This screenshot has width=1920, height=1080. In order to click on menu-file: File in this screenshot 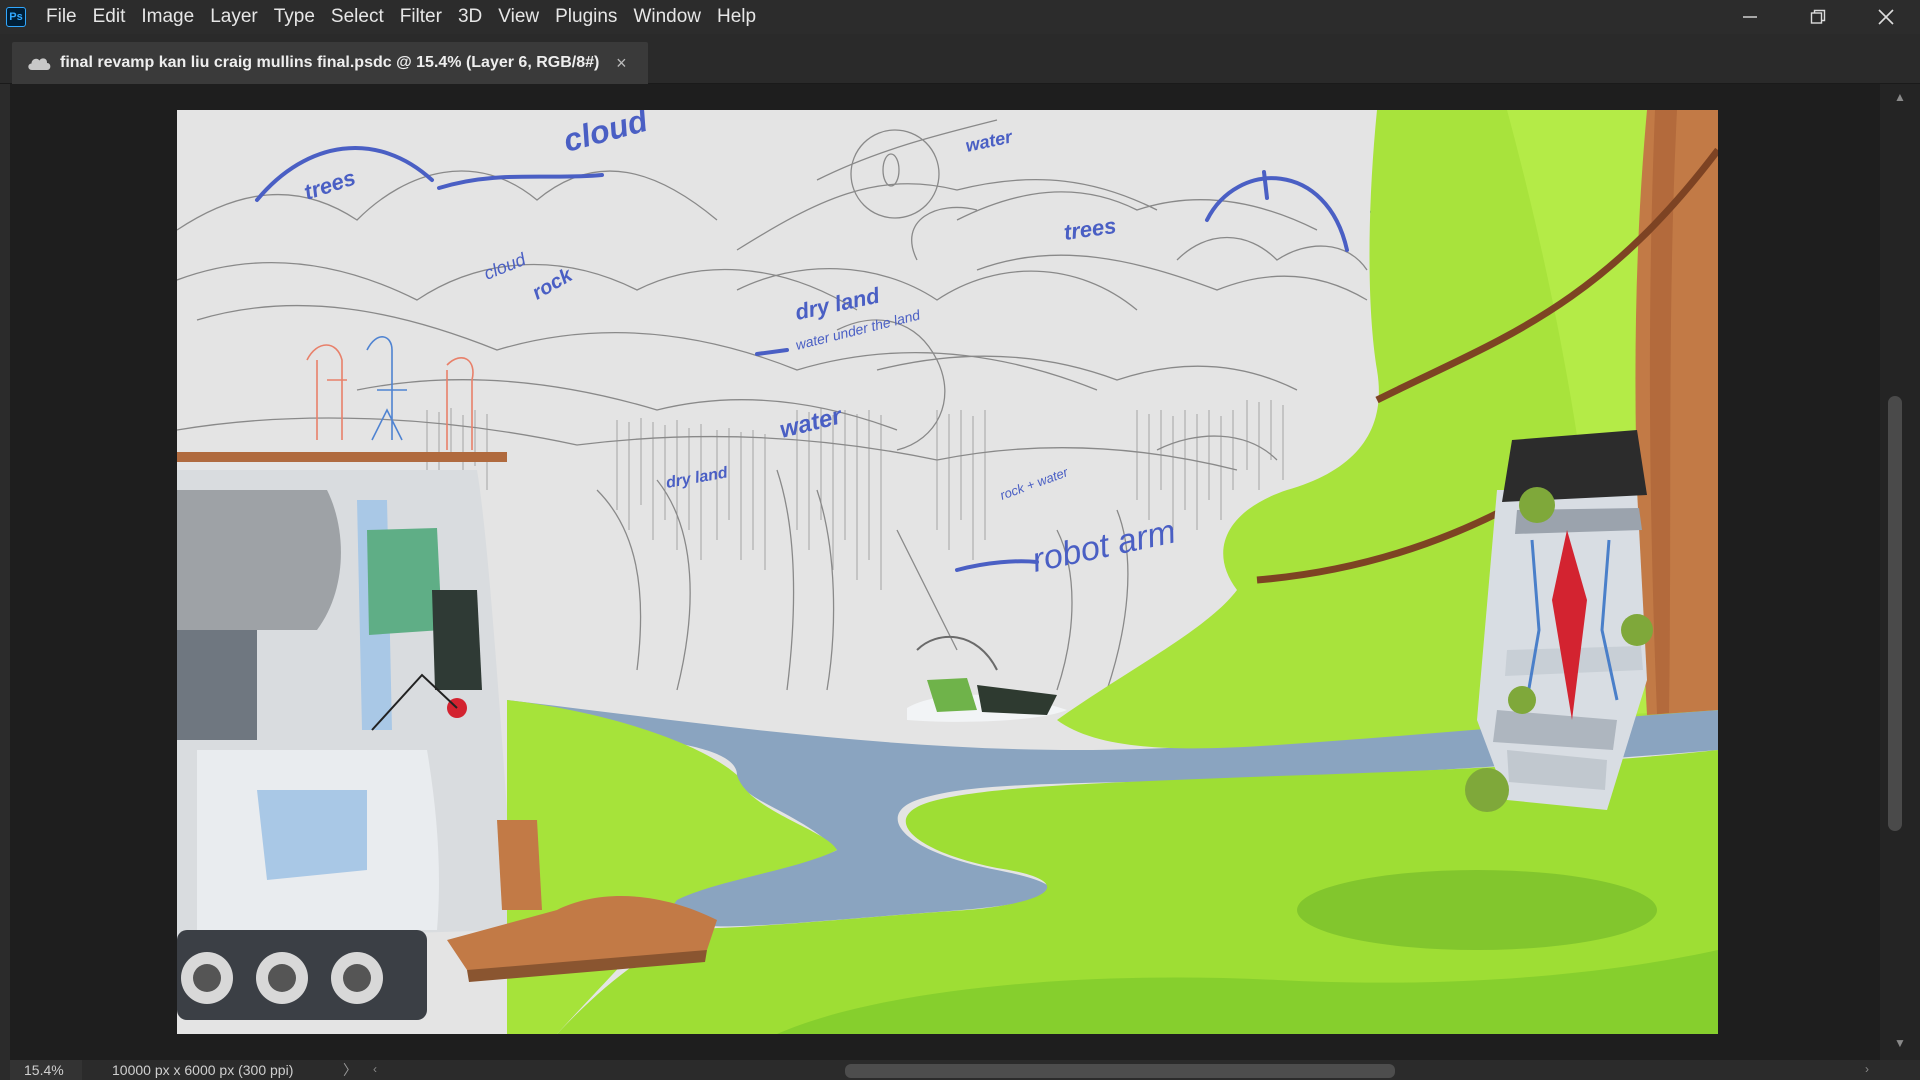, I will do `click(61, 17)`.